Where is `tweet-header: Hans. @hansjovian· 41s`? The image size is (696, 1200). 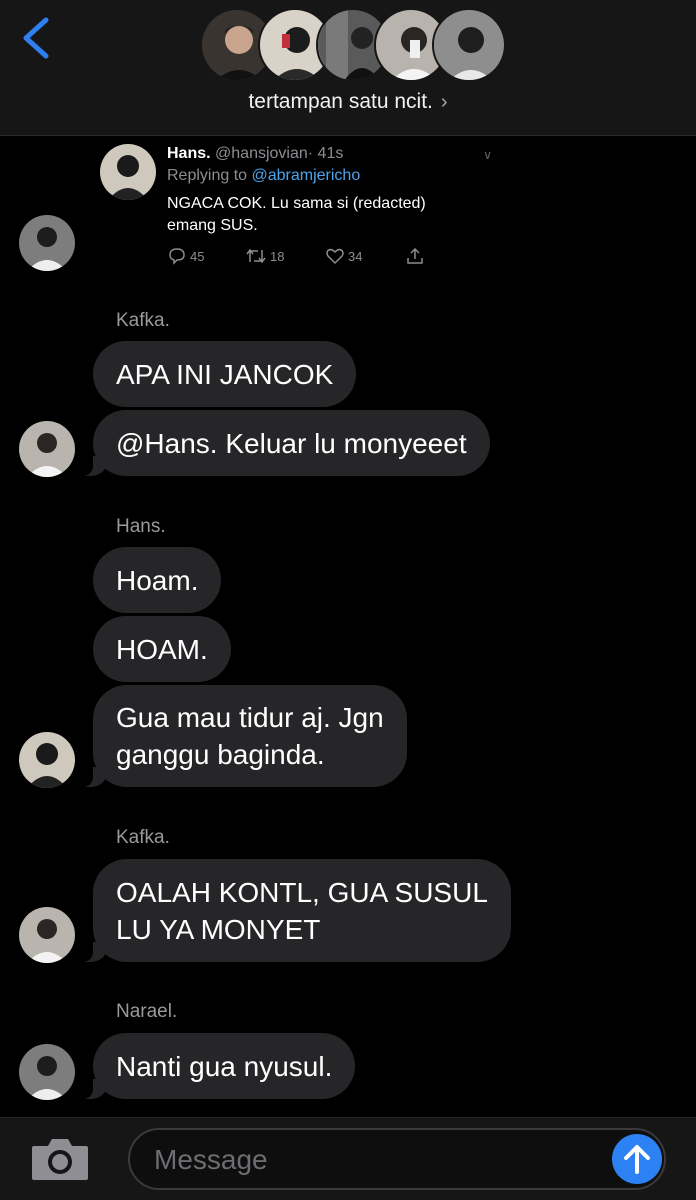
tweet-header: Hans. @hansjovian· 41s is located at coordinates (255, 154).